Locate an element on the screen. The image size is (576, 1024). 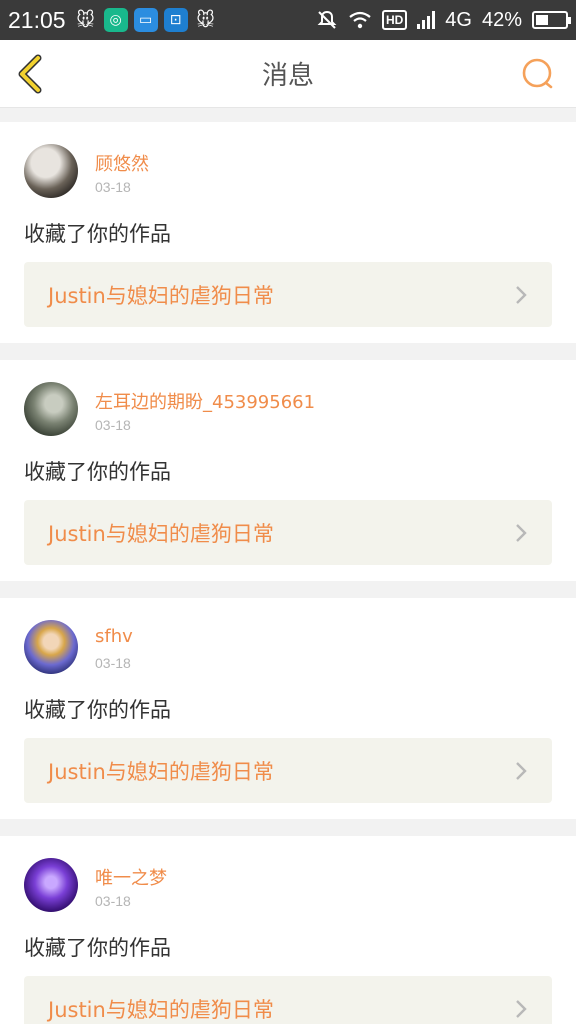
wifi-icon is located at coordinates (360, 20).